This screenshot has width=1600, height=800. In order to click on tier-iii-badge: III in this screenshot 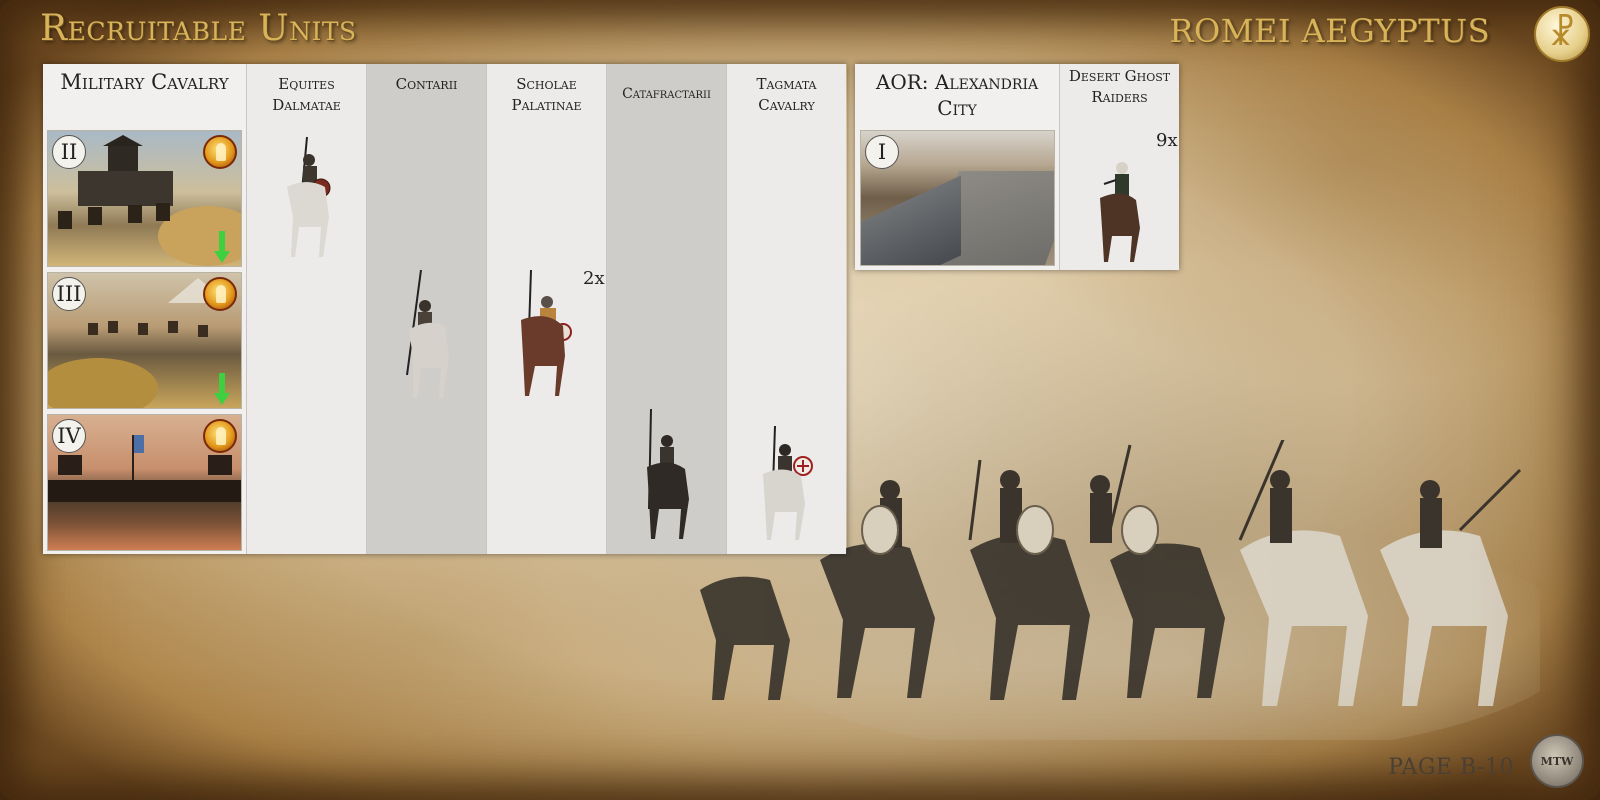, I will do `click(69, 294)`.